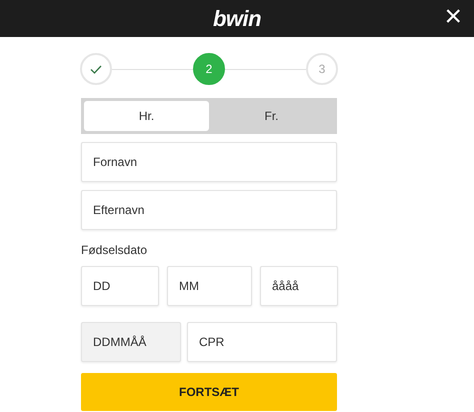 This screenshot has height=412, width=474. Describe the element at coordinates (209, 69) in the screenshot. I see `step-number: 2` at that location.